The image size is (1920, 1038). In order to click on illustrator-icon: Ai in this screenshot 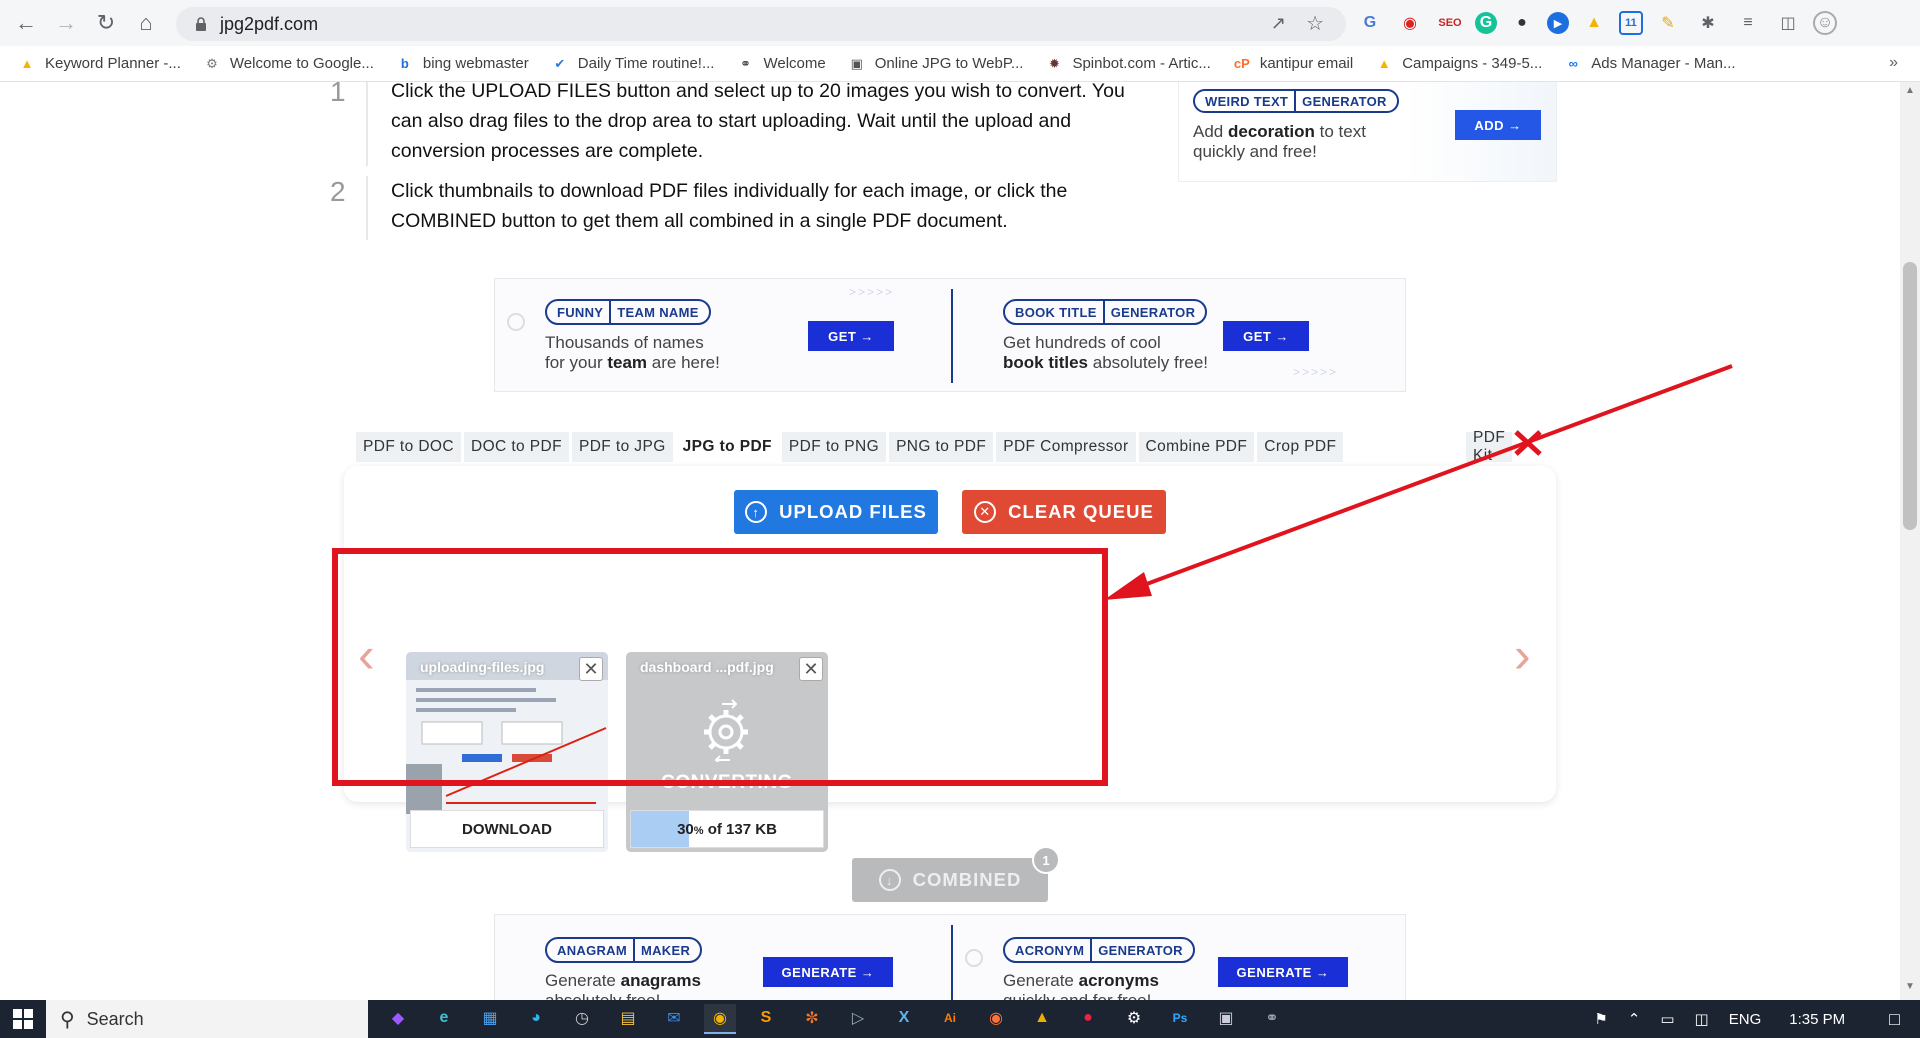, I will do `click(950, 1019)`.